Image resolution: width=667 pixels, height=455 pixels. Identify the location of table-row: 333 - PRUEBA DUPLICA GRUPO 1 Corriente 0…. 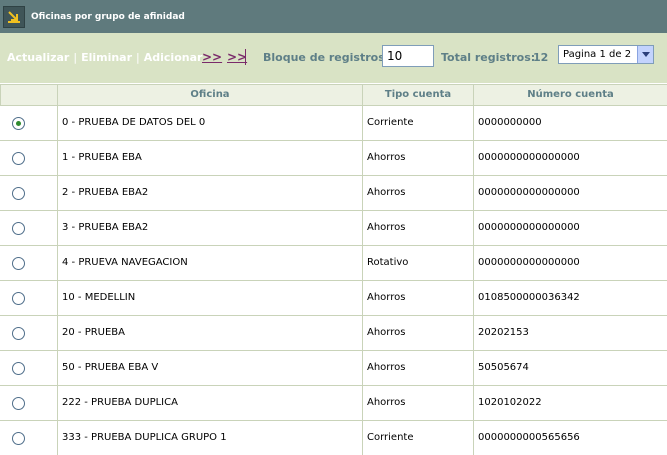
(333, 438).